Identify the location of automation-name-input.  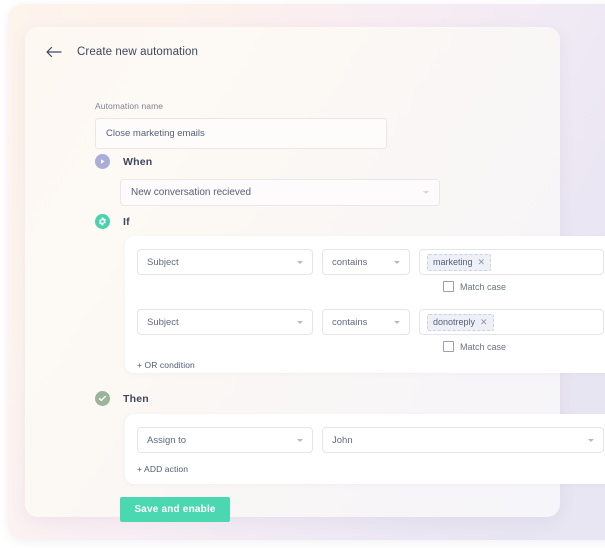
(241, 133).